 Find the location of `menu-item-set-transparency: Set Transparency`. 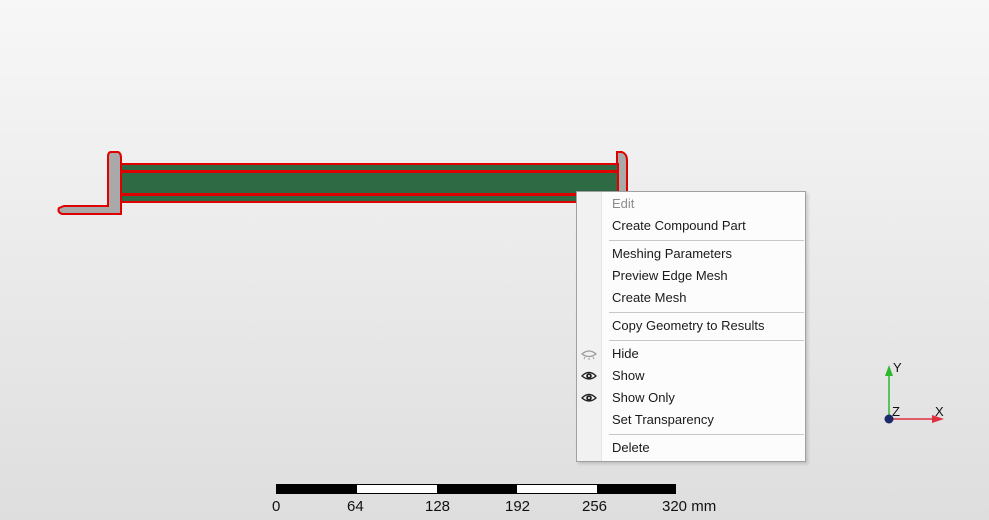

menu-item-set-transparency: Set Transparency is located at coordinates (691, 420).